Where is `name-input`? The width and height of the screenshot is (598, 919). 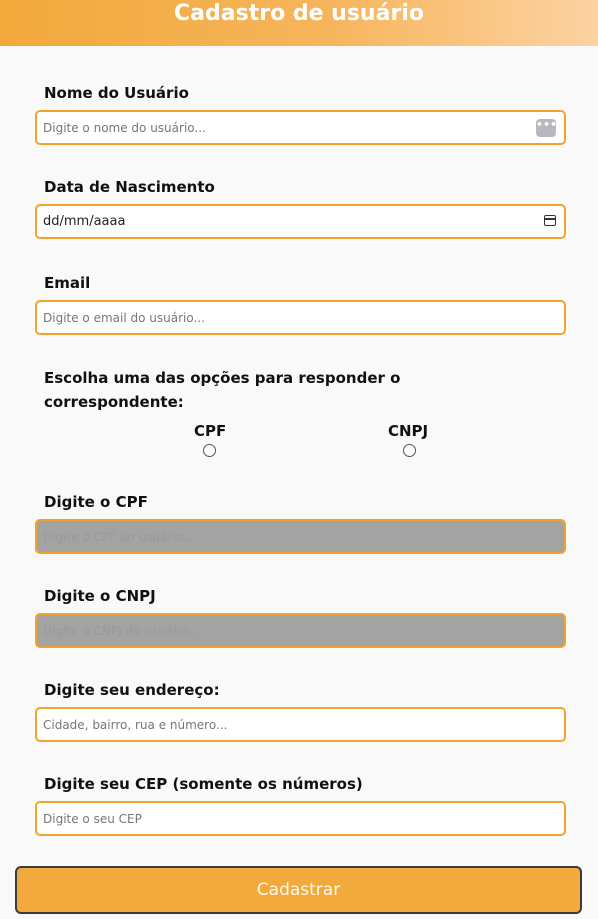
name-input is located at coordinates (283, 127).